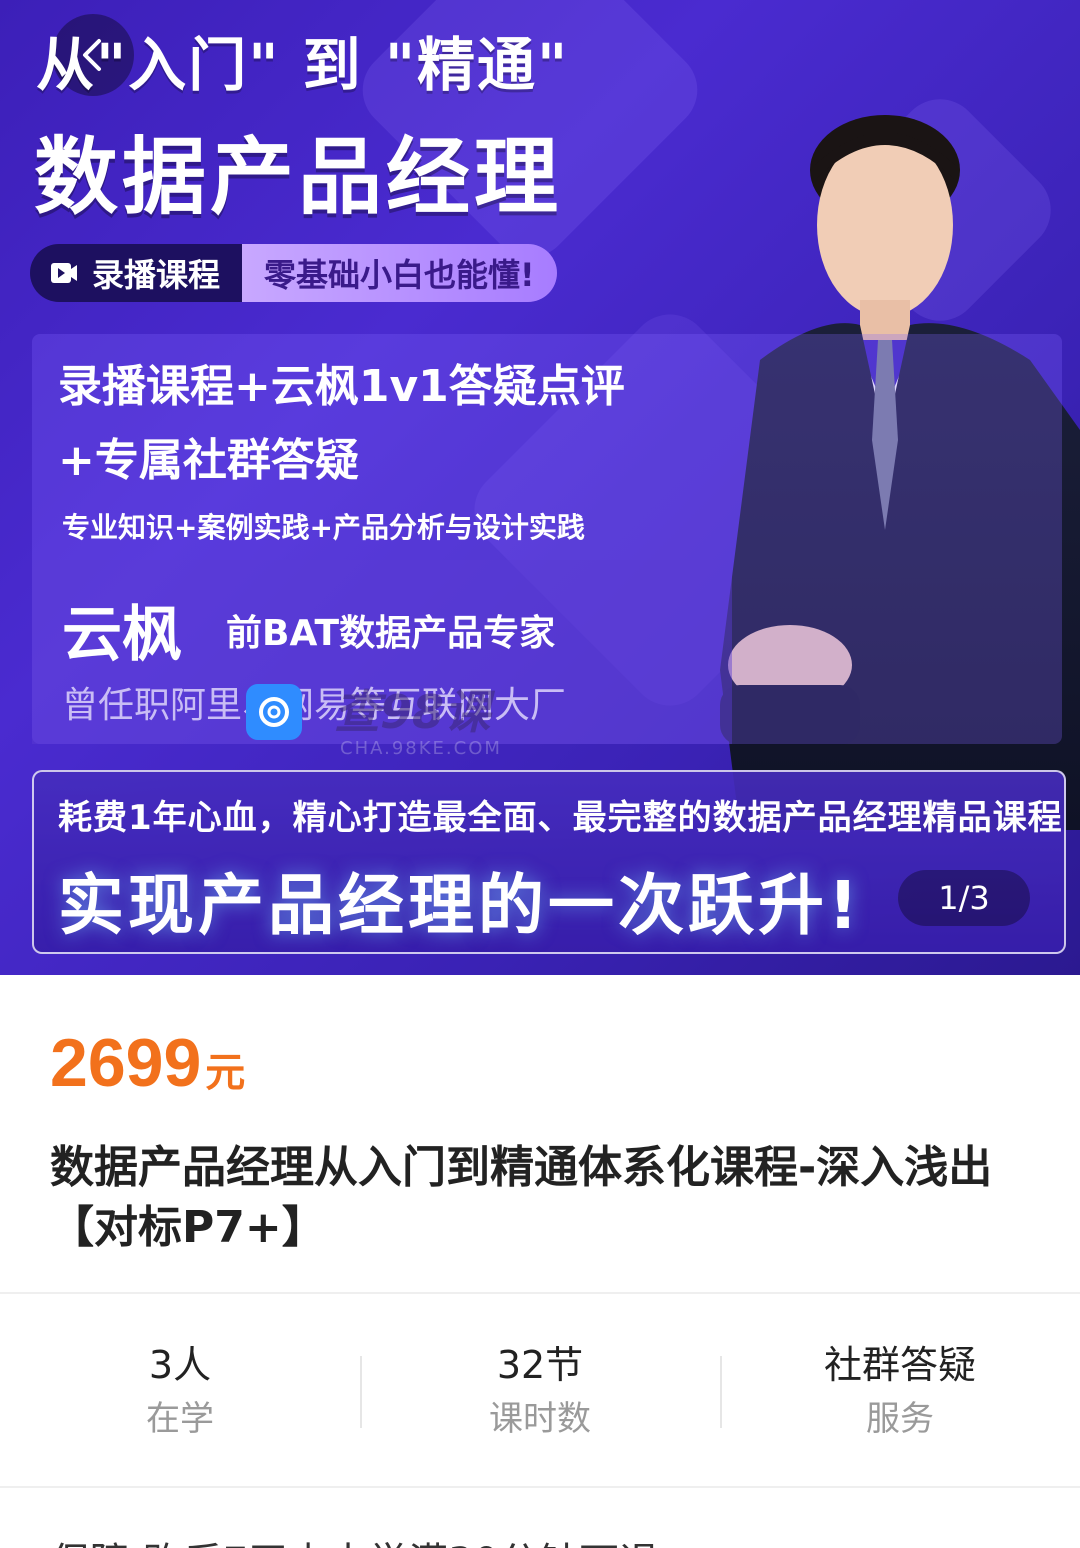 This screenshot has height=1548, width=1080. What do you see at coordinates (180, 1390) in the screenshot?
I see `stat-students: 3人 在学` at bounding box center [180, 1390].